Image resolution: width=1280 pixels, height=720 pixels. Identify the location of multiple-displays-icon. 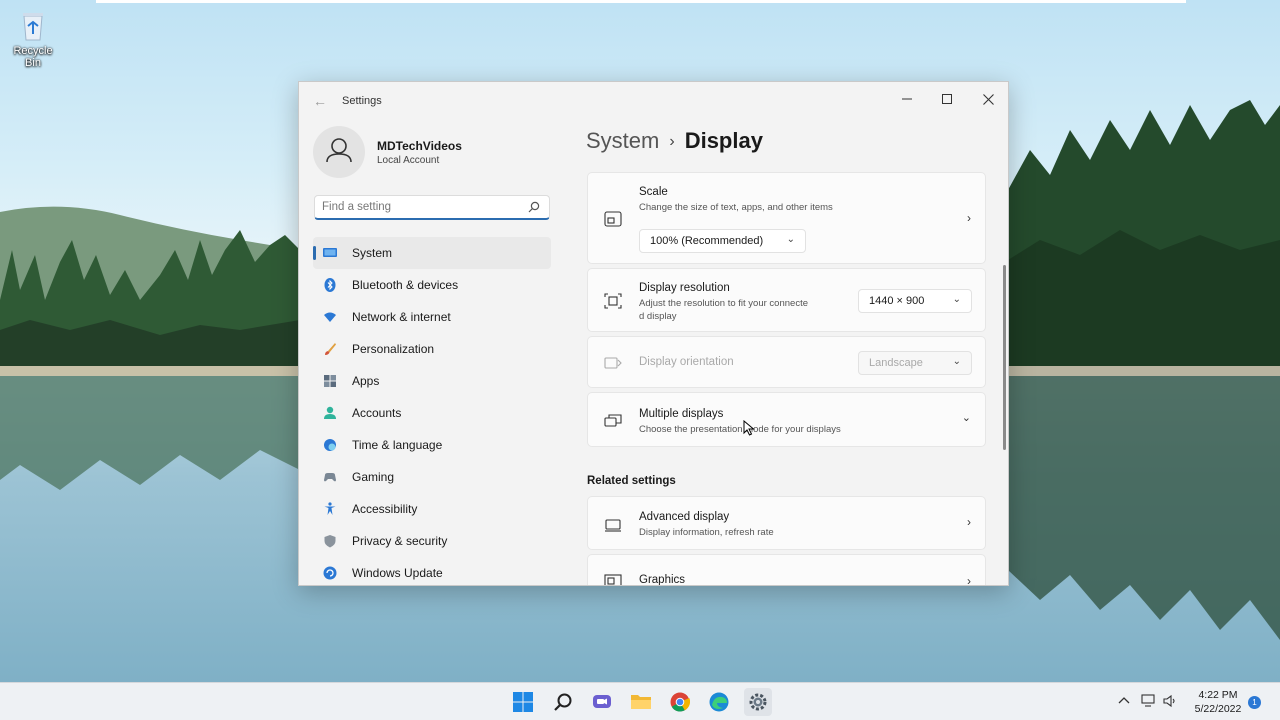
(613, 420).